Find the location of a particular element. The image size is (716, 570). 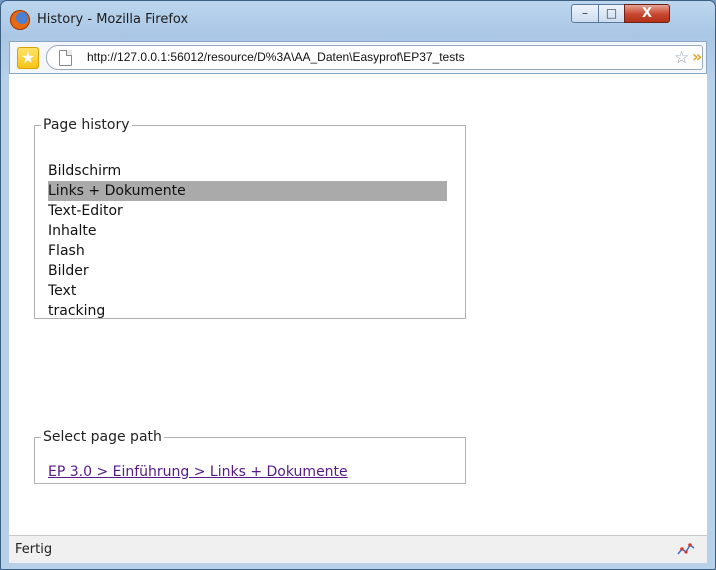

window-title: History - Mozilla Firefox is located at coordinates (113, 19).